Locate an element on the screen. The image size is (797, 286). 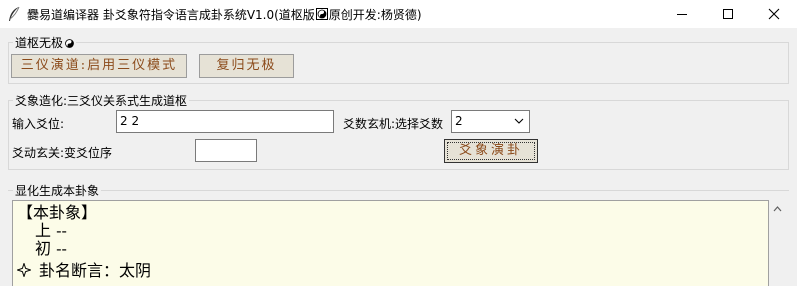
yao-count-value: 2 is located at coordinates (459, 121).